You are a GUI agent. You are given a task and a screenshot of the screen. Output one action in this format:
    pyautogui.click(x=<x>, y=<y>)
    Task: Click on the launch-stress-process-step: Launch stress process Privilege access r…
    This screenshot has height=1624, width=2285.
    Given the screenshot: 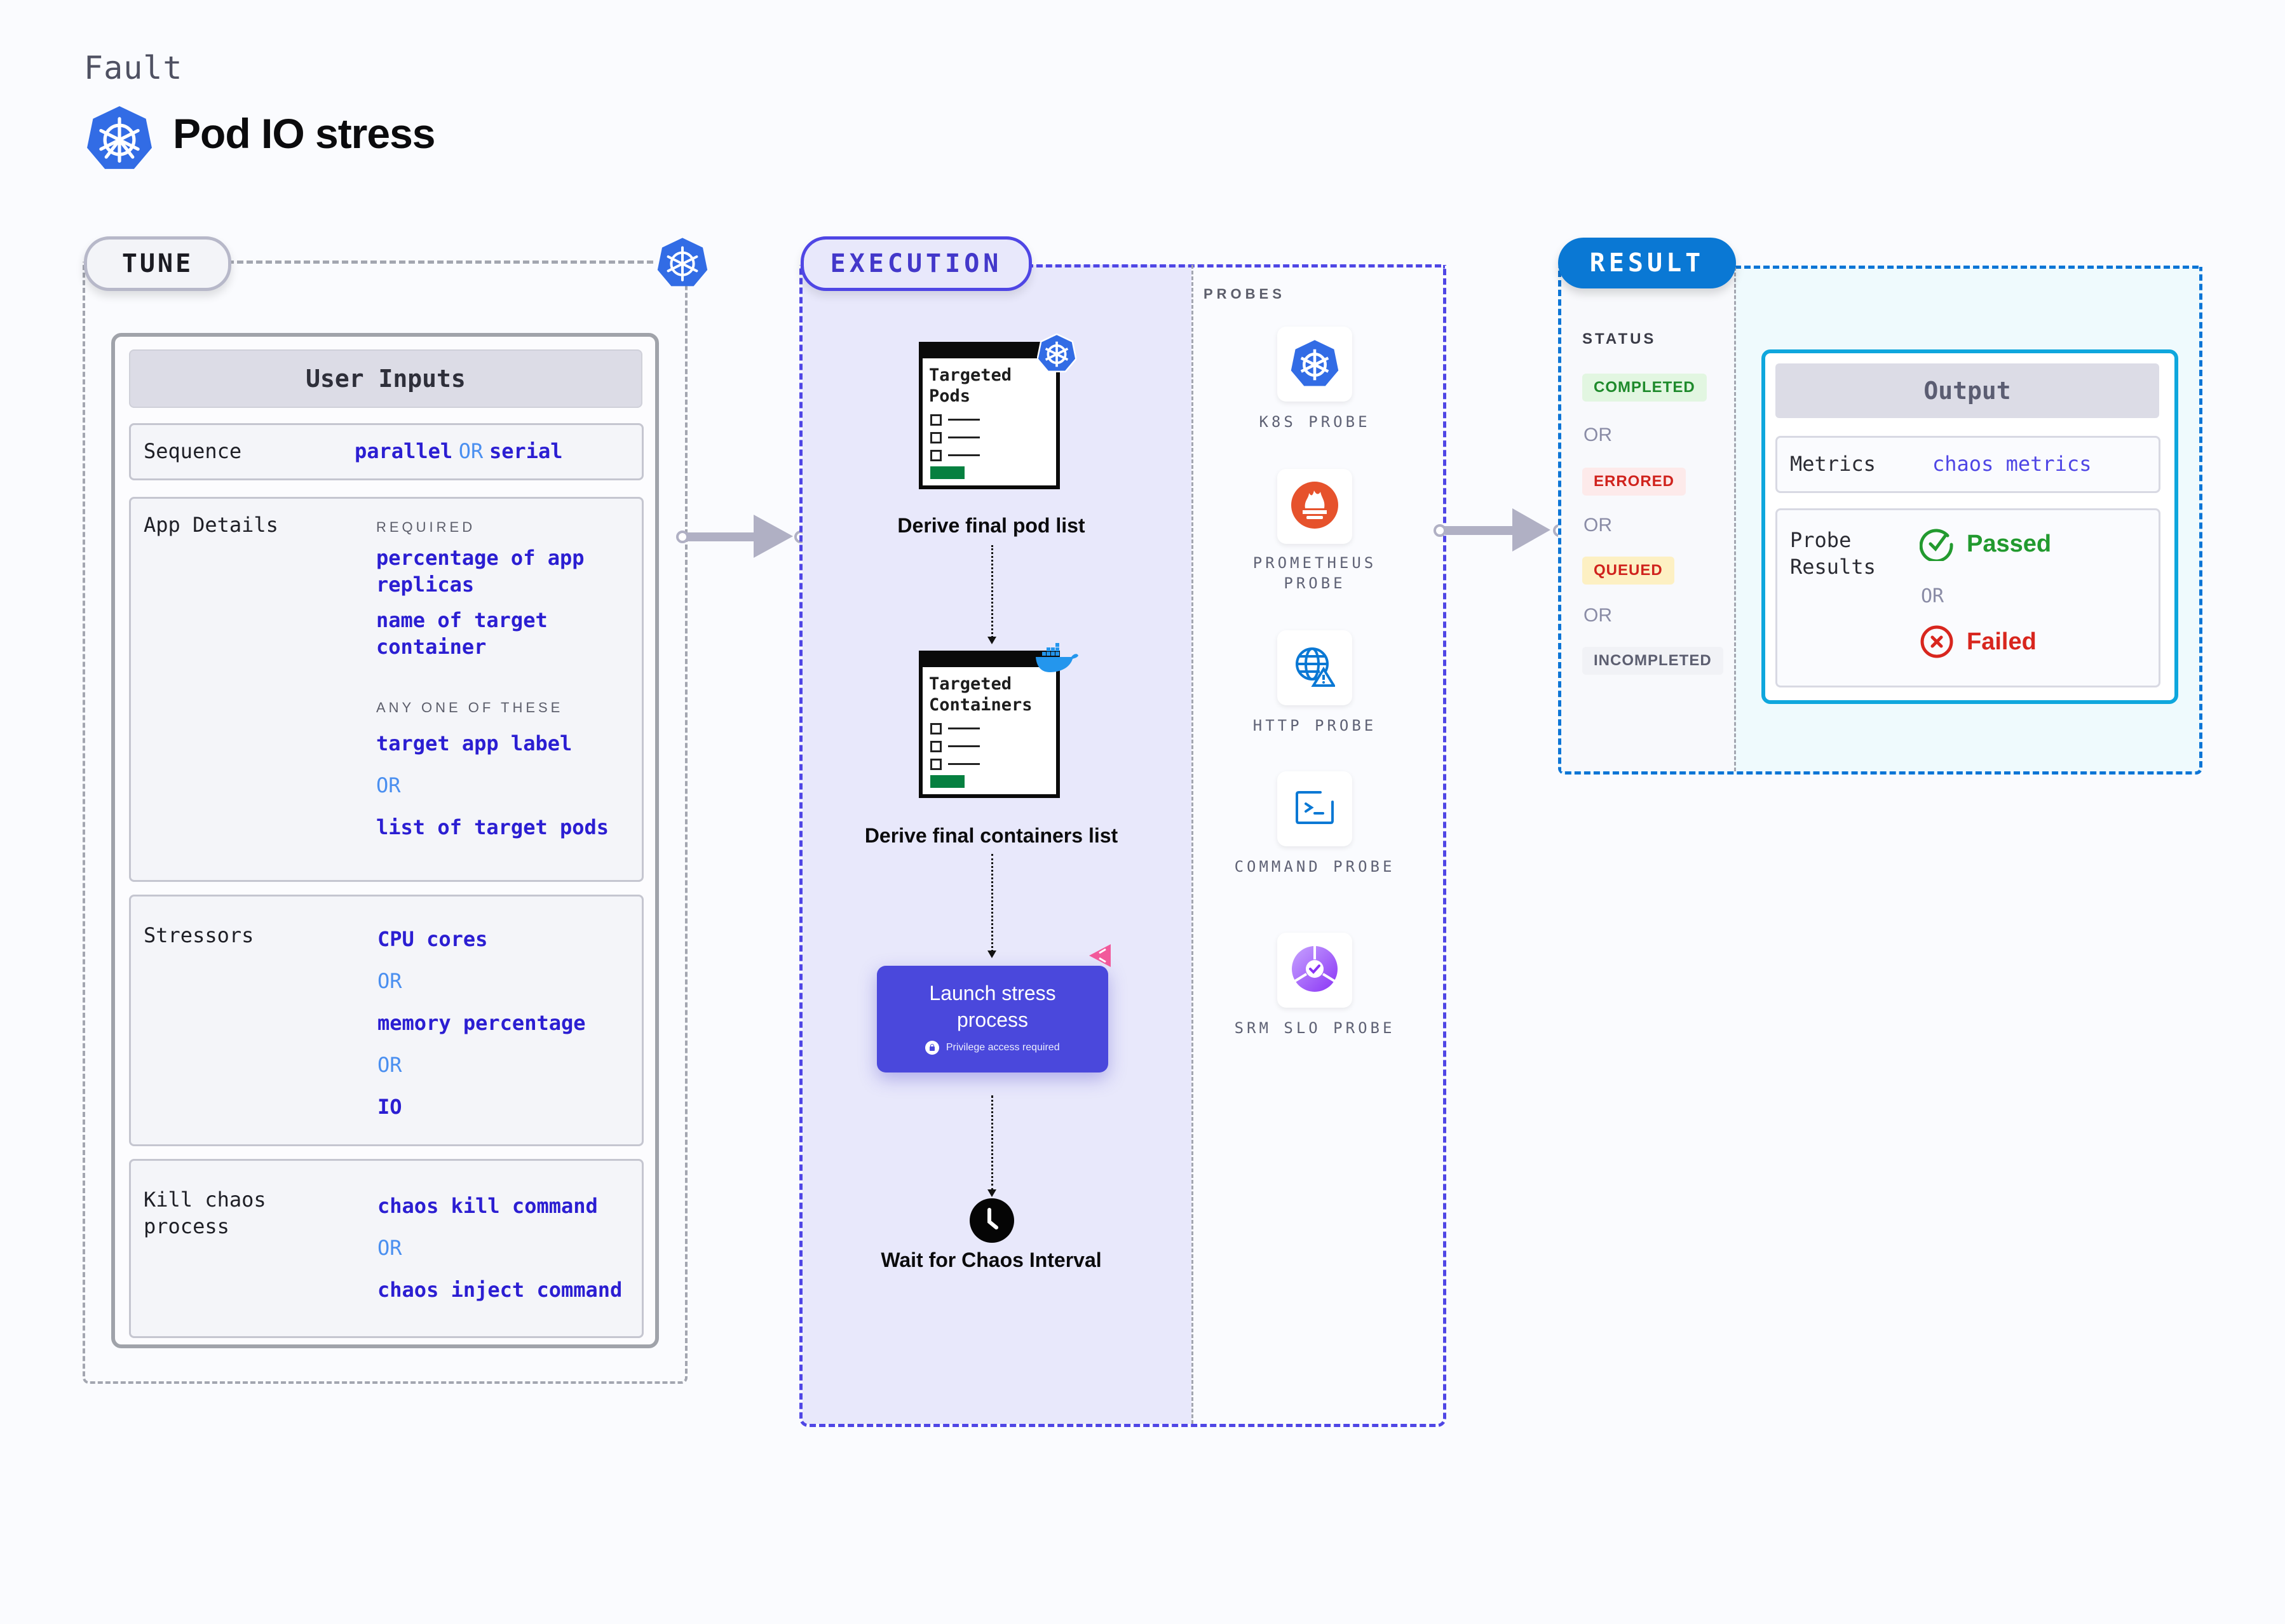 What is the action you would take?
    pyautogui.click(x=992, y=1019)
    